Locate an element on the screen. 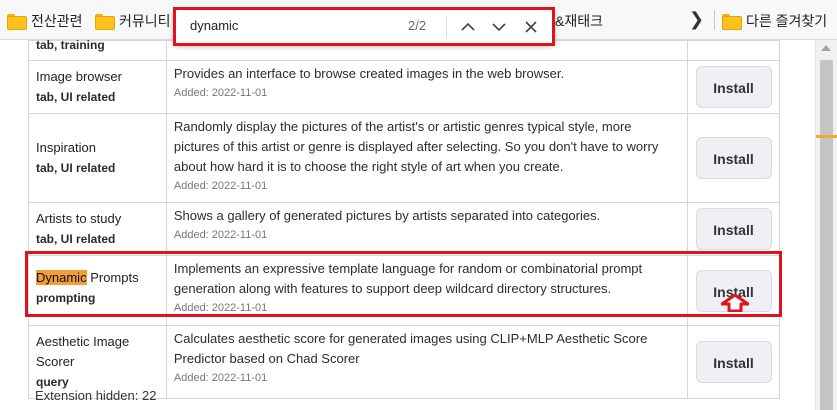 The image size is (837, 410). extension-name: Artists to study is located at coordinates (97, 219).